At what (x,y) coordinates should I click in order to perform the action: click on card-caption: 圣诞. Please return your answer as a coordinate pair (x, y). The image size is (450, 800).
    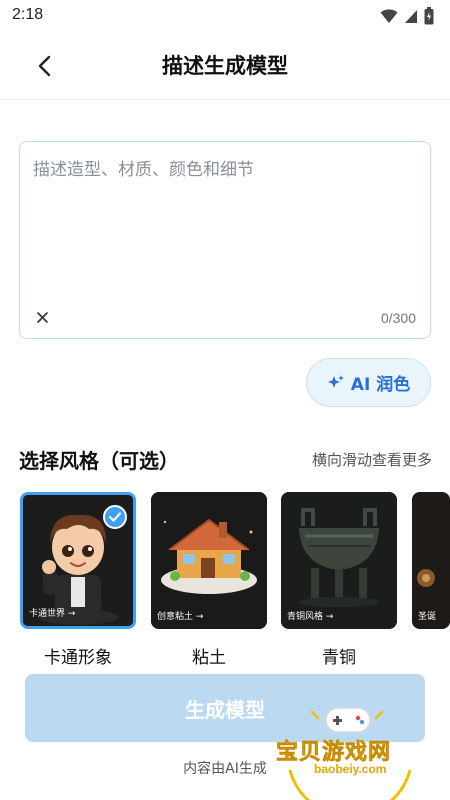
    Looking at the image, I should click on (427, 617).